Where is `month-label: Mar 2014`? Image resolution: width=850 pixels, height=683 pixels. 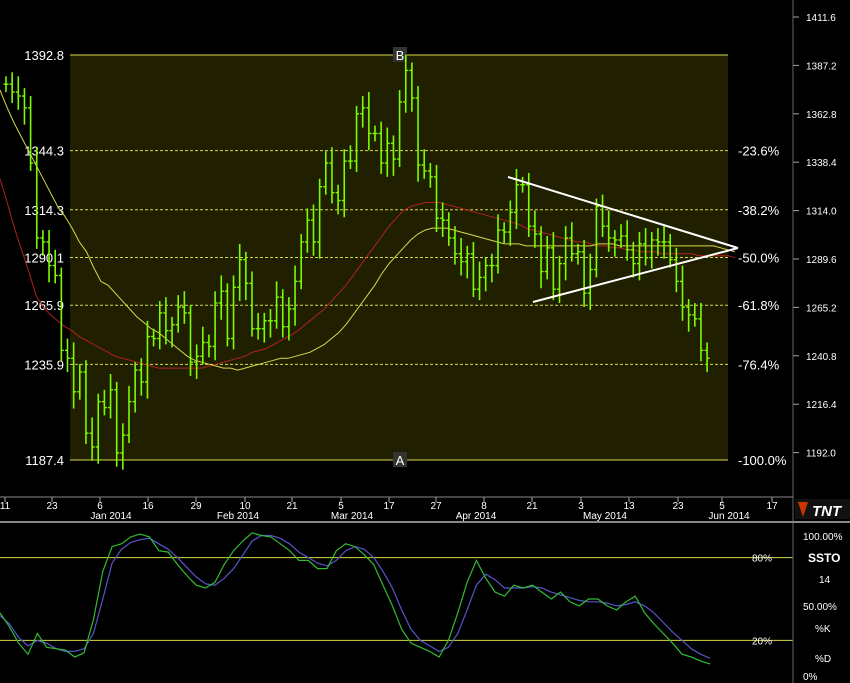
month-label: Mar 2014 is located at coordinates (352, 516).